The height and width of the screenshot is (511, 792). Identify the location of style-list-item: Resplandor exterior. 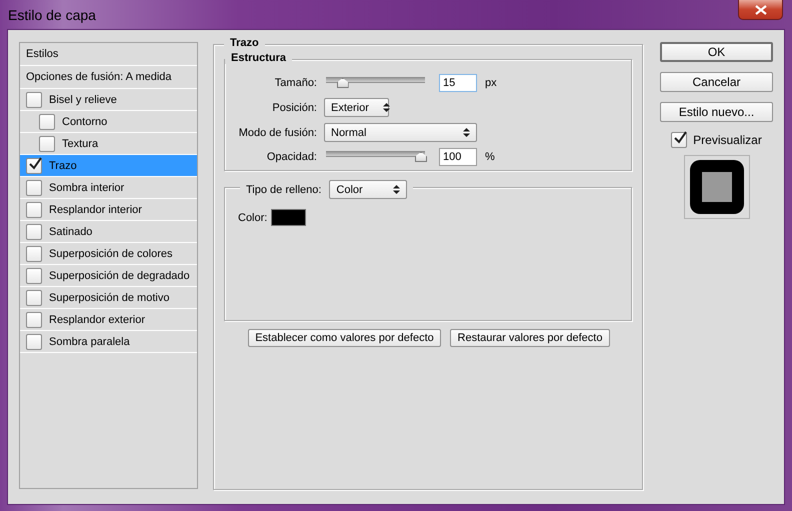
(108, 320).